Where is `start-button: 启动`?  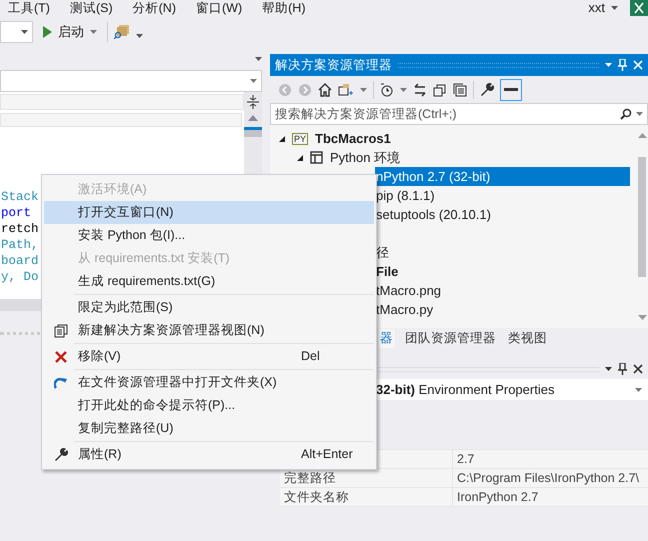
start-button: 启动 is located at coordinates (70, 32).